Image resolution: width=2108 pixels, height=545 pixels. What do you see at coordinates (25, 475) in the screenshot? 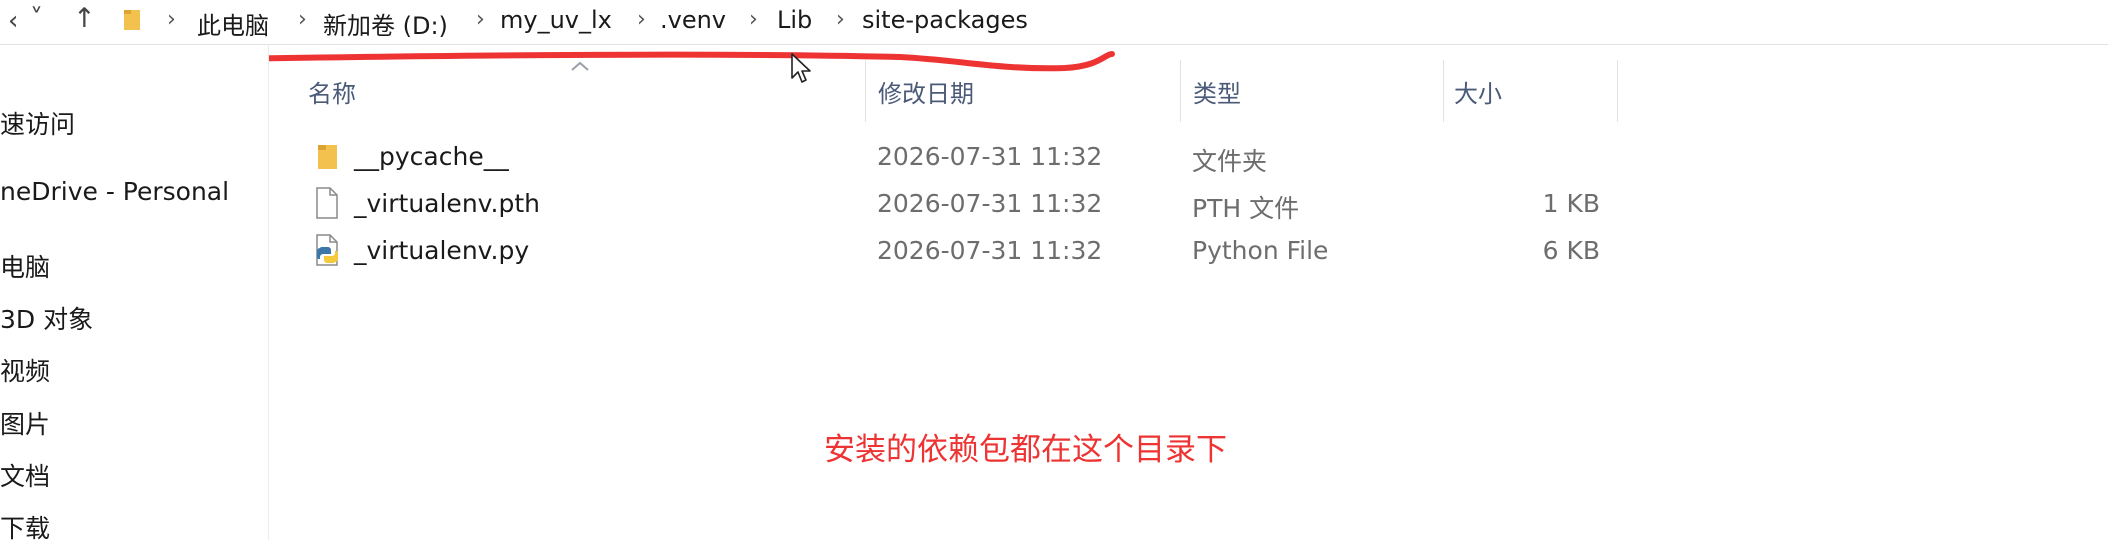
I see `nav-item-documents: 文档` at bounding box center [25, 475].